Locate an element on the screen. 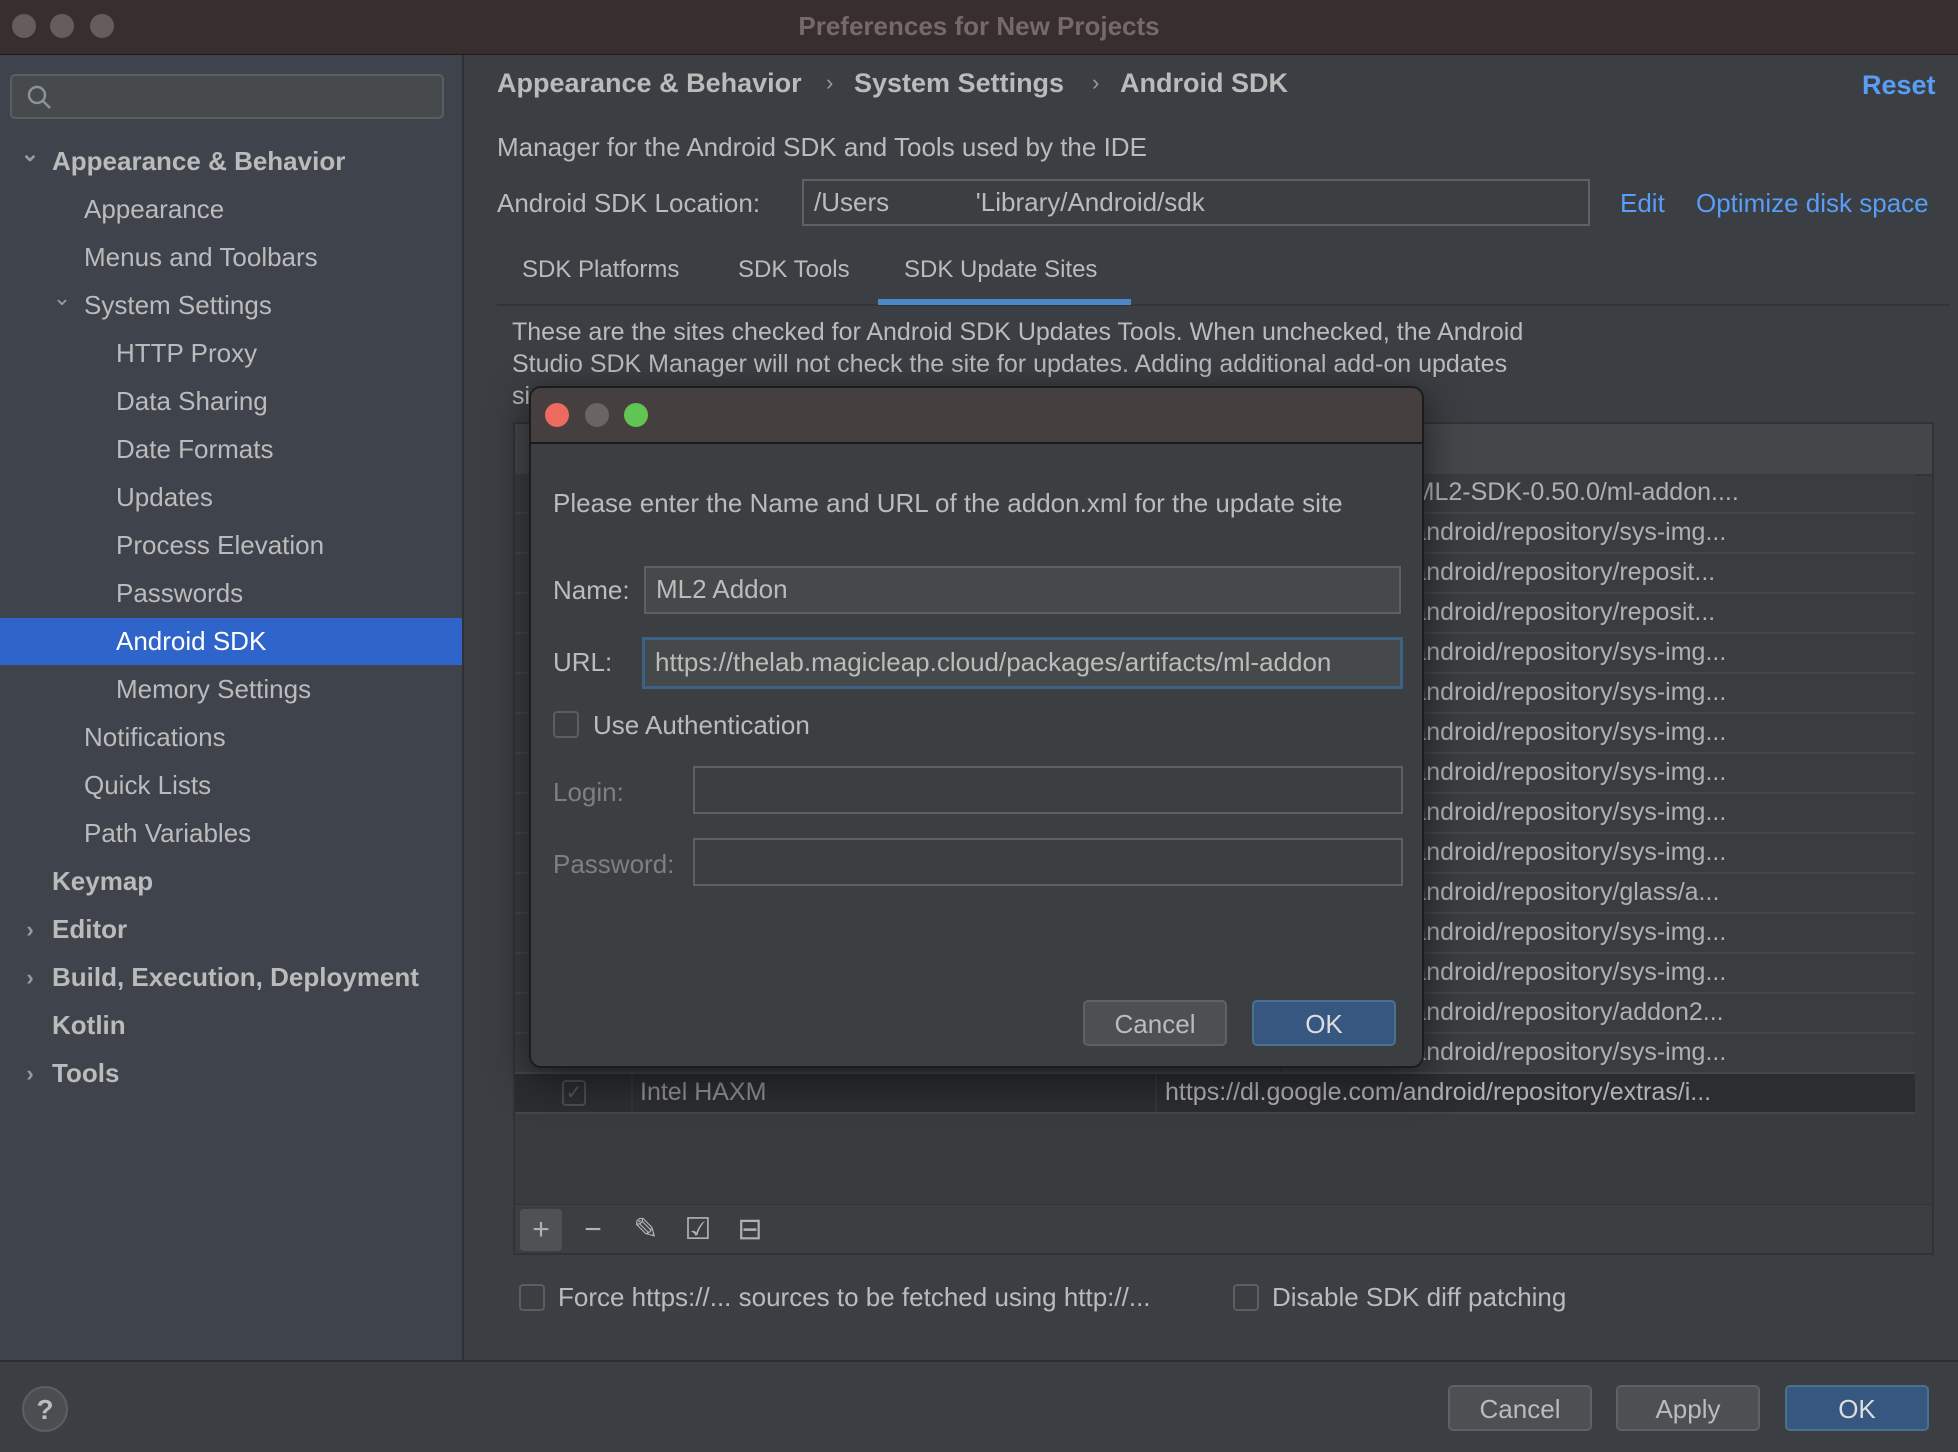 The width and height of the screenshot is (1958, 1452). sidebar-item-label: System Settings is located at coordinates (178, 305).